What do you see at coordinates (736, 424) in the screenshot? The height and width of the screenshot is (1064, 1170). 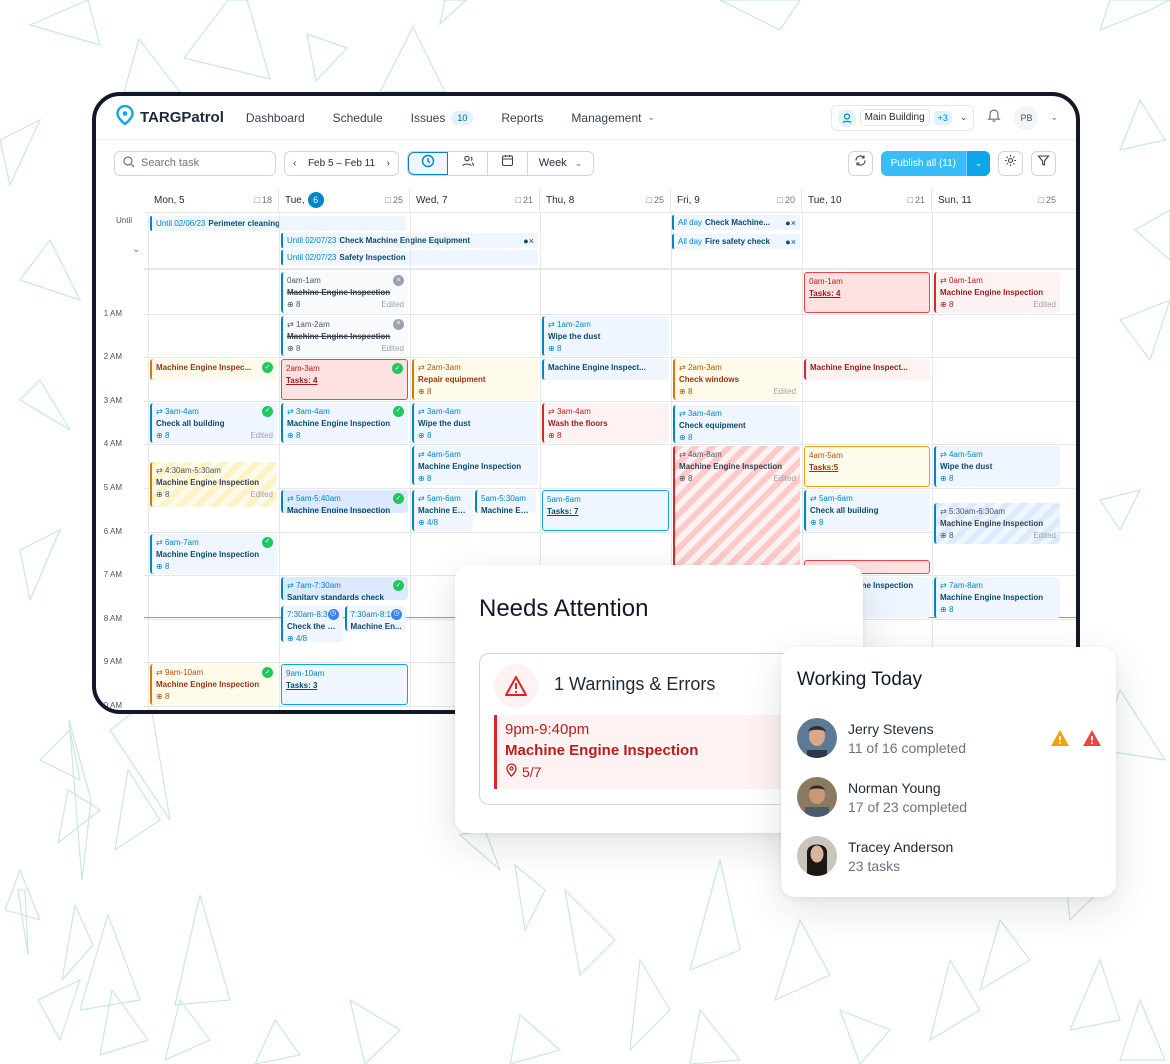 I see `calendar-event: ⇄ 3am-4am Check equipment ⊕ 8` at bounding box center [736, 424].